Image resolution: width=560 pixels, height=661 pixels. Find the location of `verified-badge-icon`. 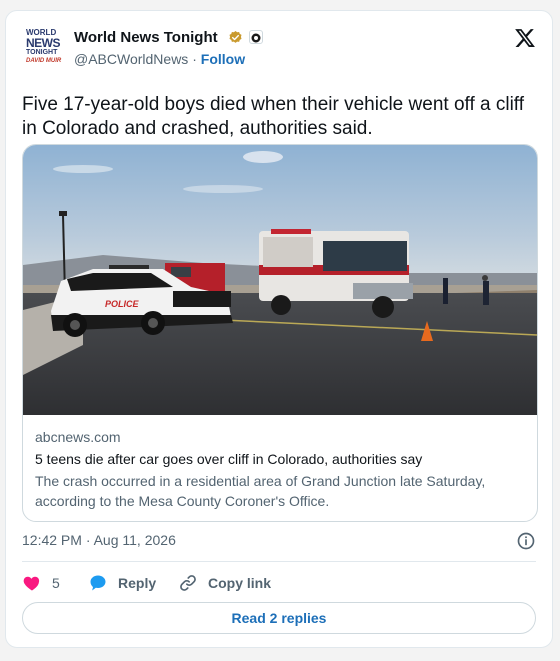

verified-badge-icon is located at coordinates (235, 36).